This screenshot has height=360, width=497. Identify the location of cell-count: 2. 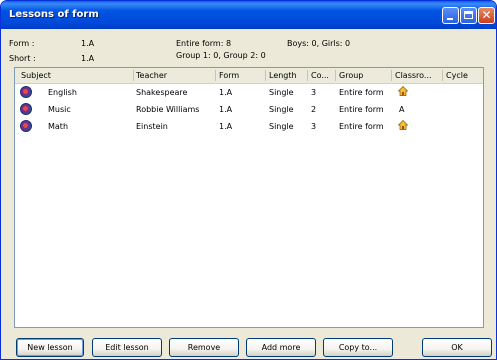
(314, 109).